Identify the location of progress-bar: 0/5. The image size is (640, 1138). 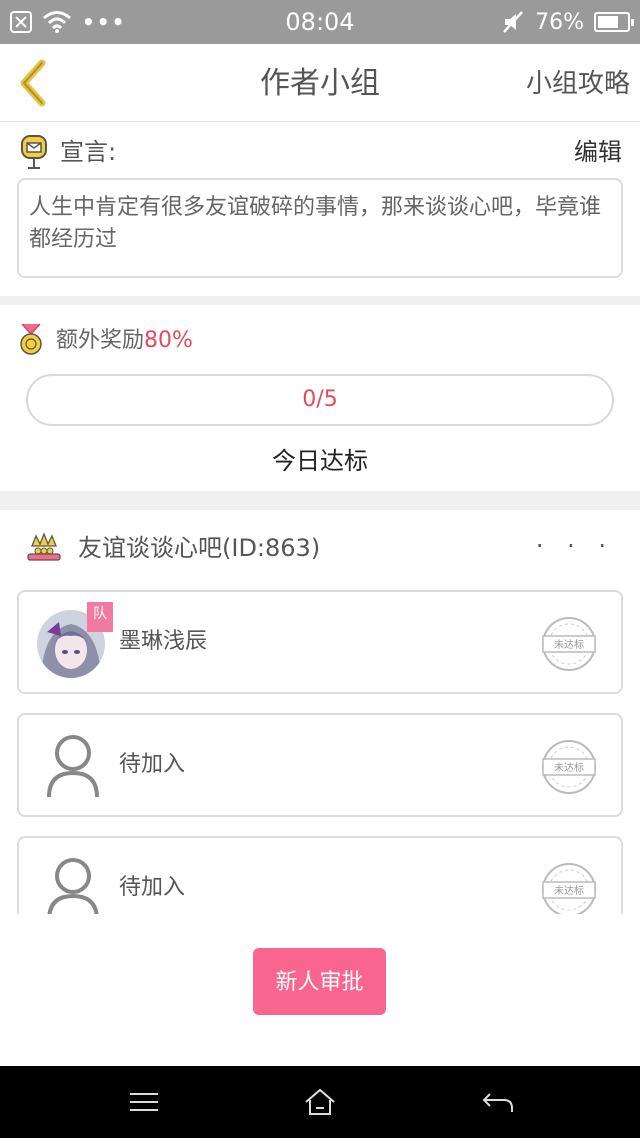
(320, 400).